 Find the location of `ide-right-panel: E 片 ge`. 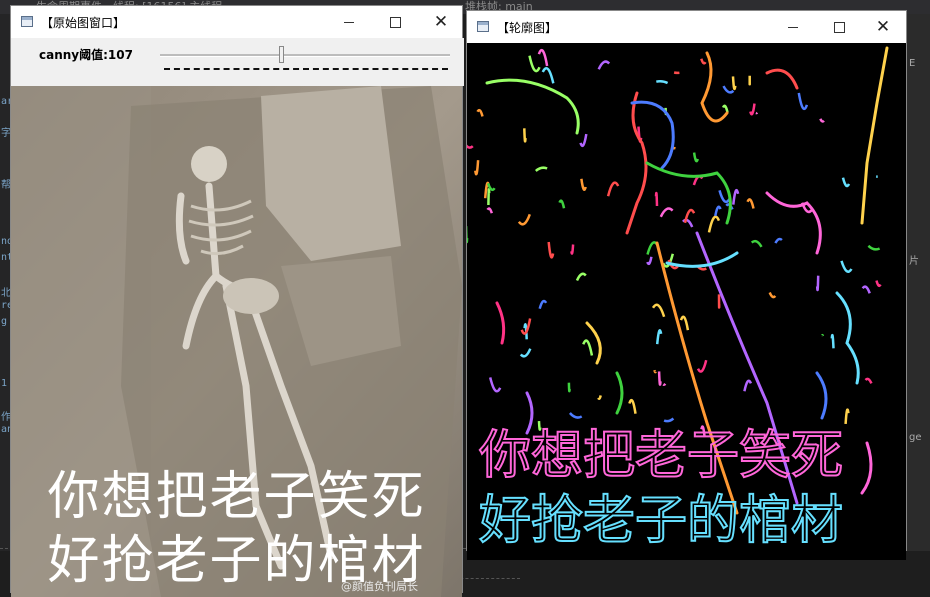

ide-right-panel: E 片 ge is located at coordinates (918, 303).